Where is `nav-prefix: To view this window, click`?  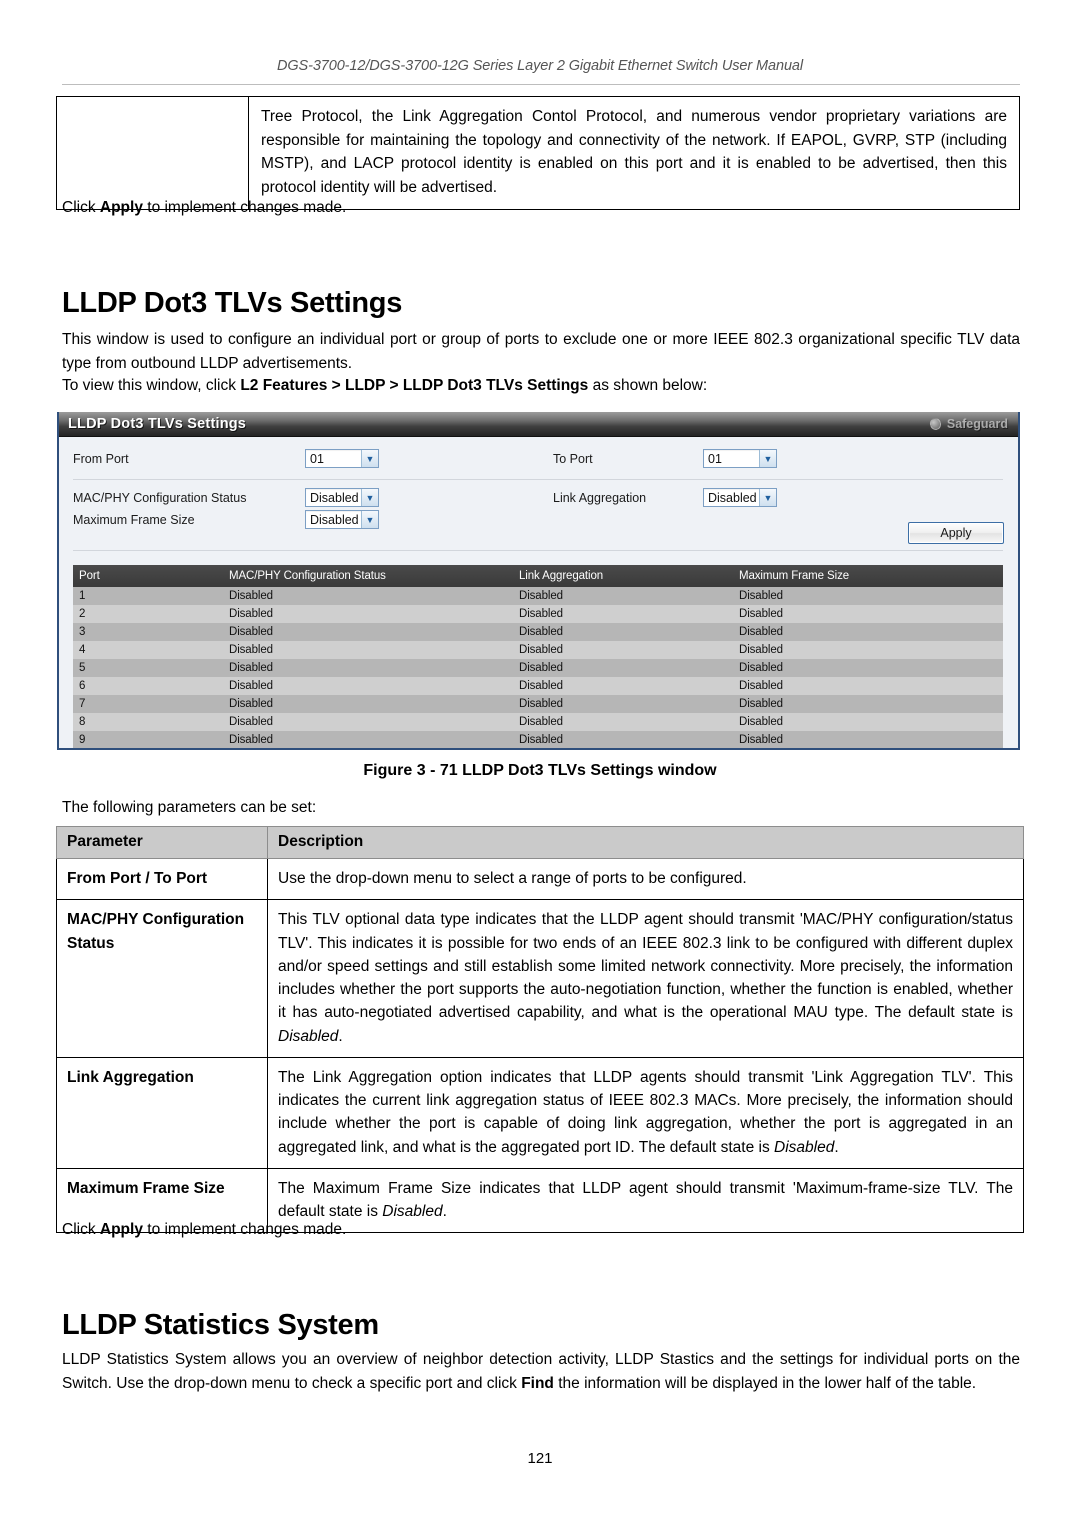
nav-prefix: To view this window, click is located at coordinates (151, 385).